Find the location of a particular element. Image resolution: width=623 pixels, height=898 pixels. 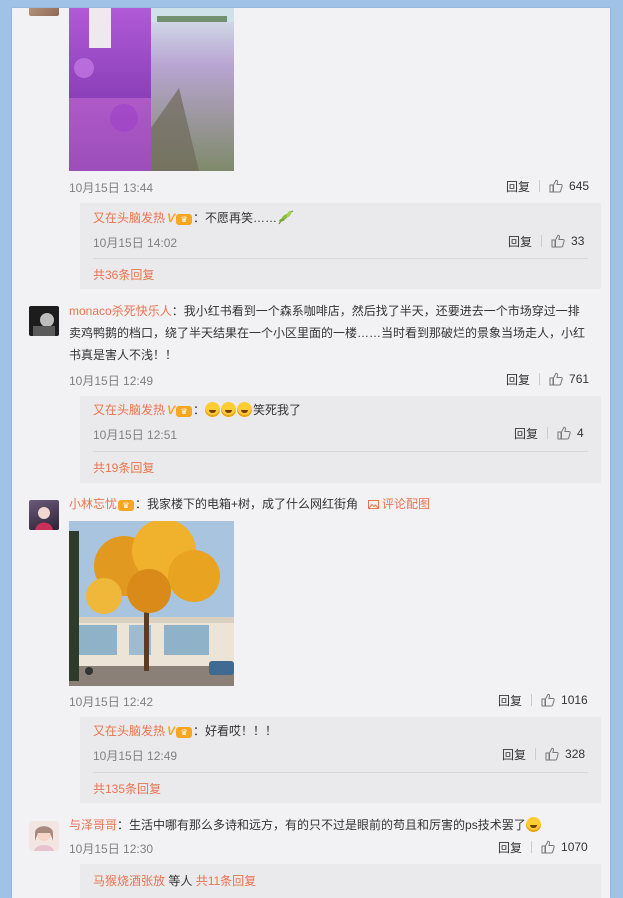

sub-reply-time: 10月15日 14:02 is located at coordinates (135, 243).